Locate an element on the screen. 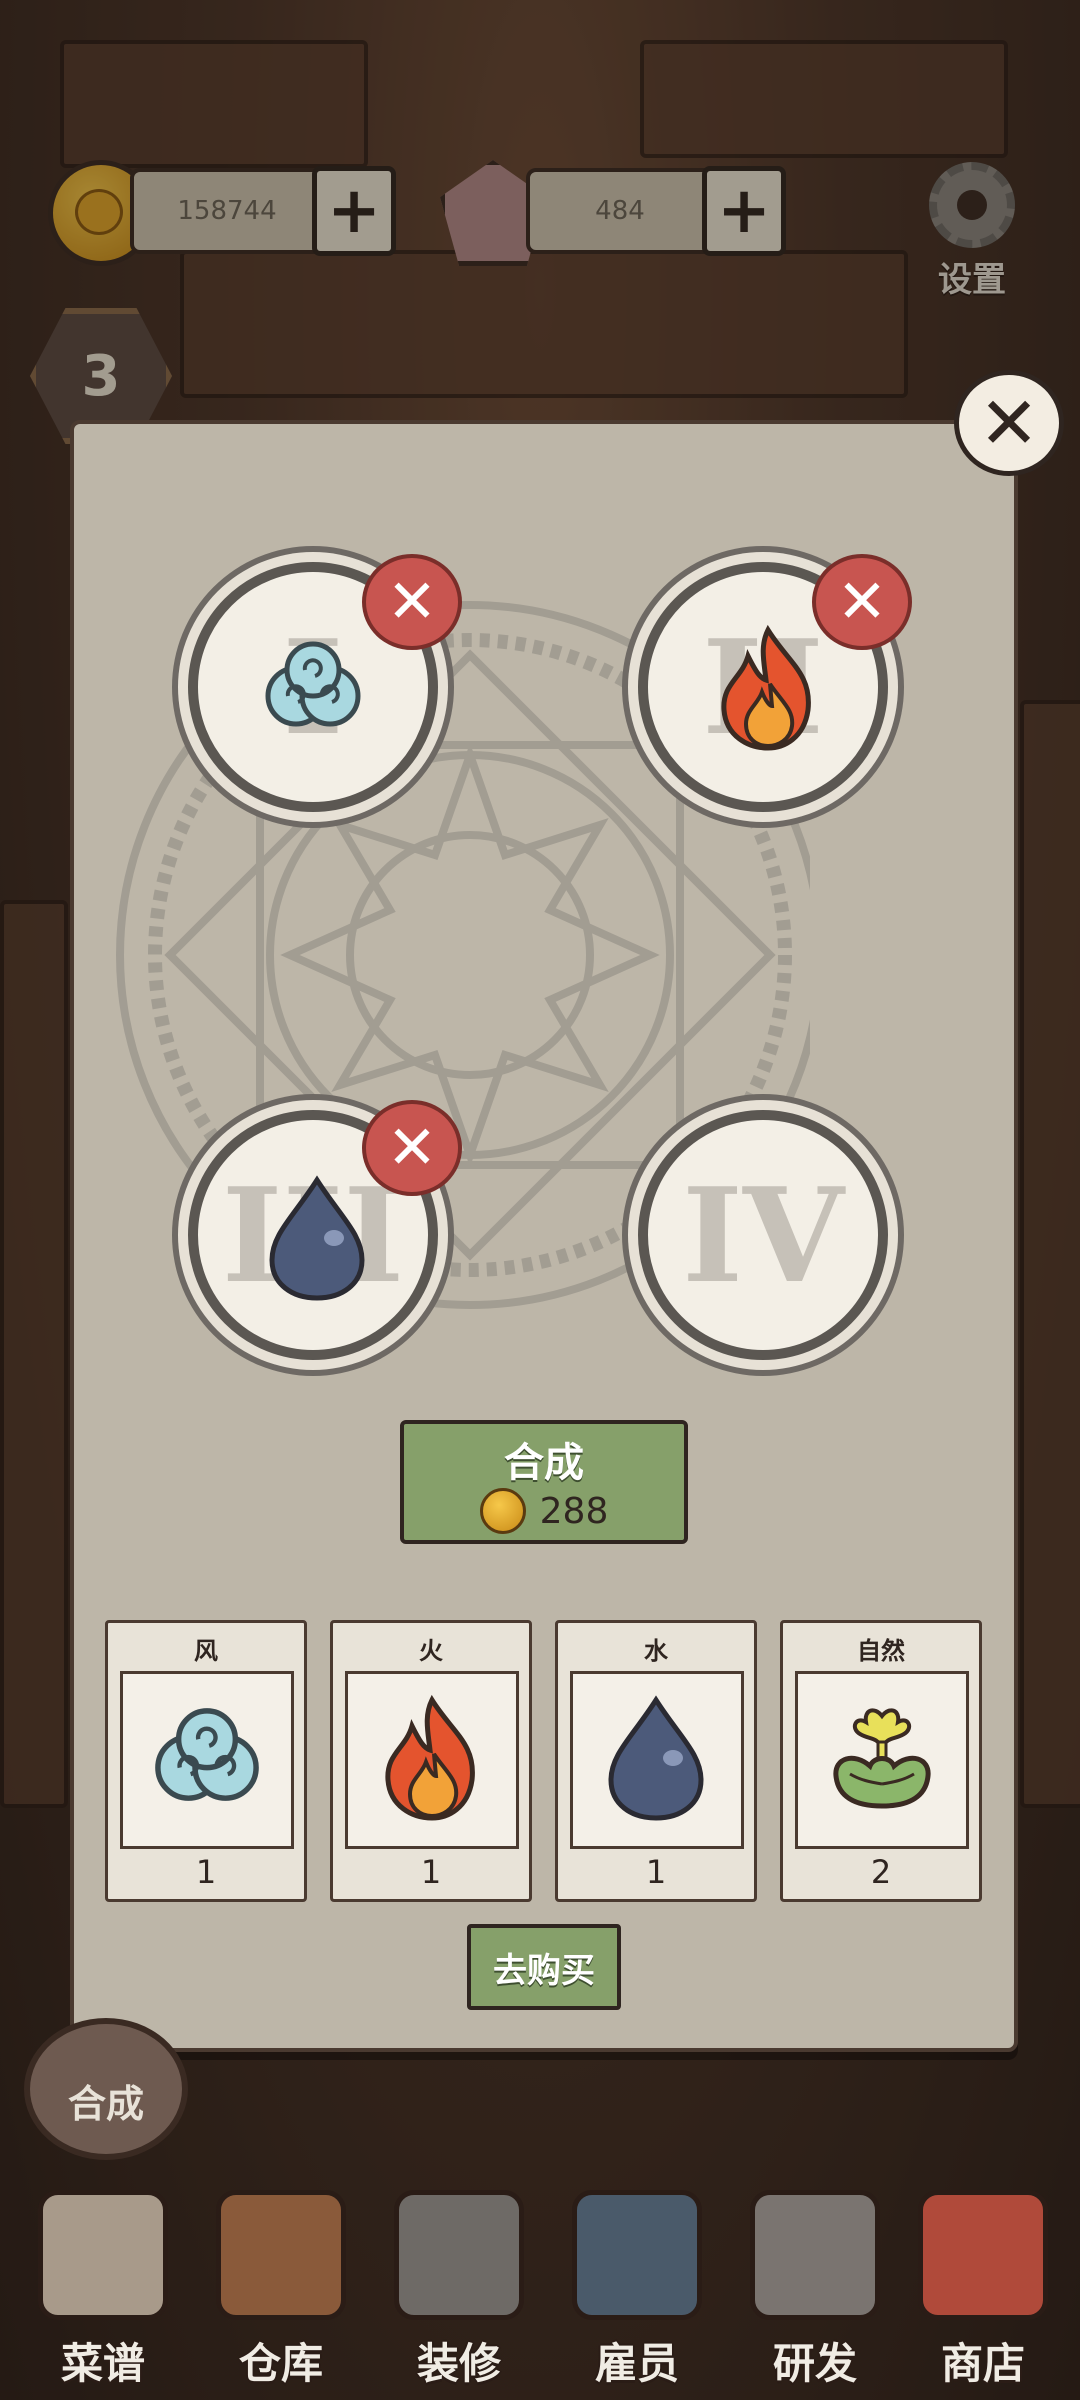 Image resolution: width=1080 pixels, height=2400 pixels. recipe-scroll-icon is located at coordinates (103, 2255).